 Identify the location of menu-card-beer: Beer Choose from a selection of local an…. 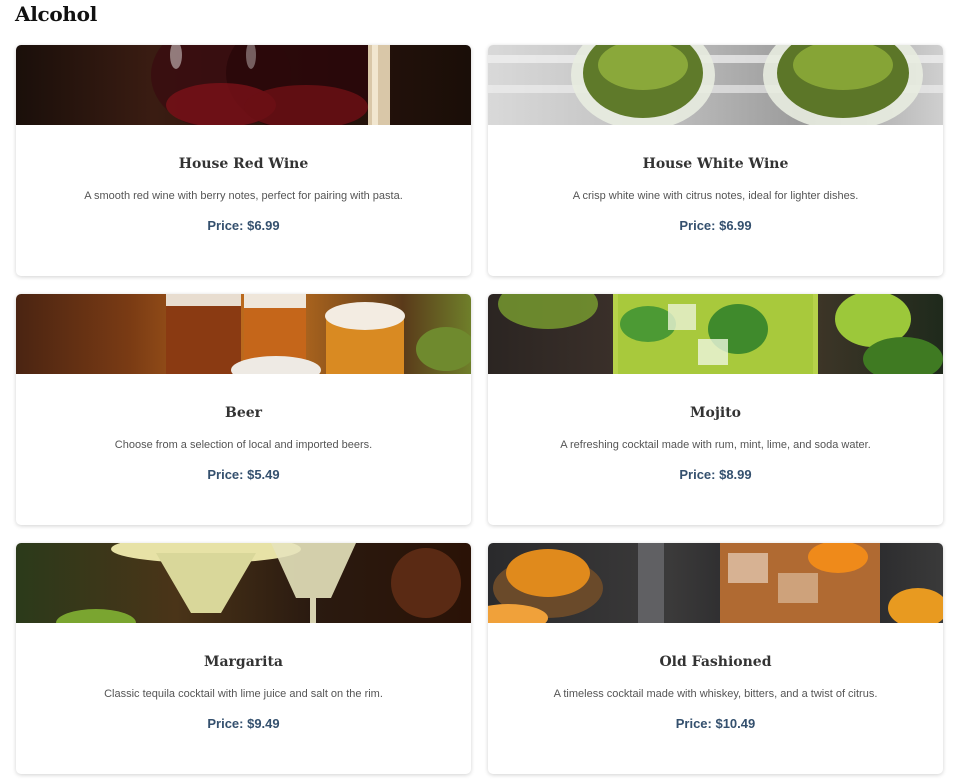
(243, 409).